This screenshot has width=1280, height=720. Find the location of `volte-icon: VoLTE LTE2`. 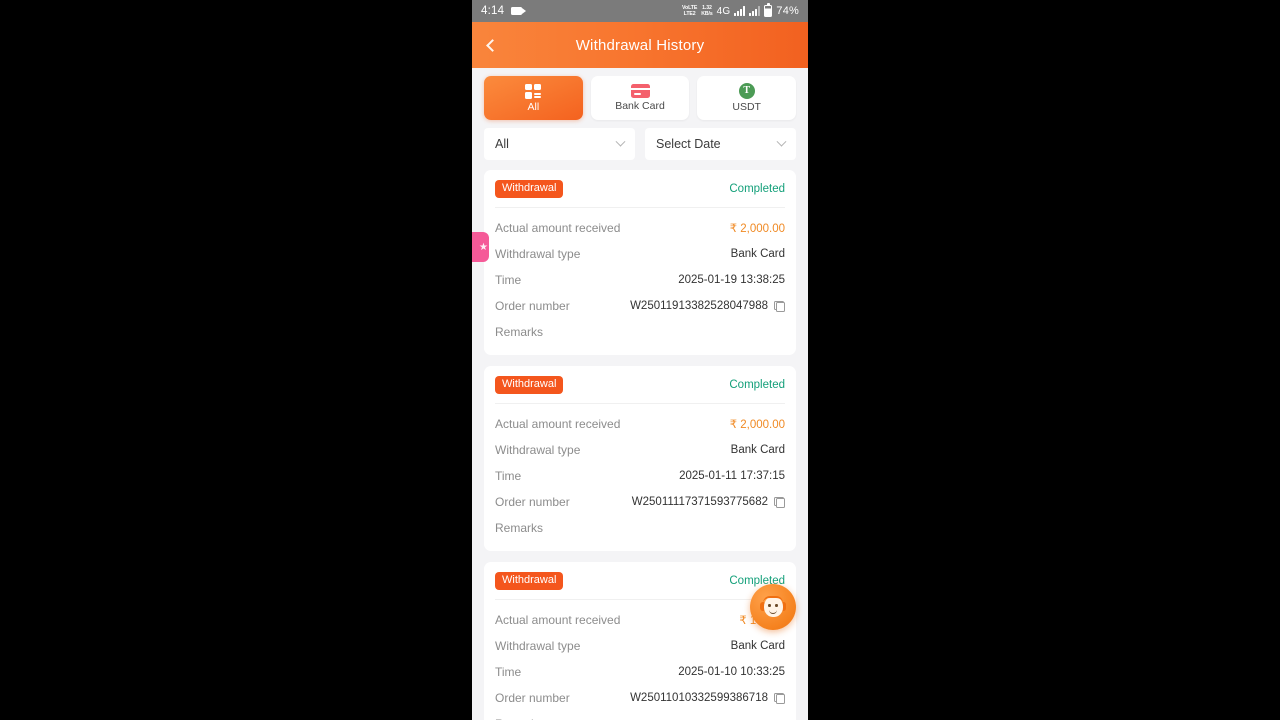

volte-icon: VoLTE LTE2 is located at coordinates (689, 11).